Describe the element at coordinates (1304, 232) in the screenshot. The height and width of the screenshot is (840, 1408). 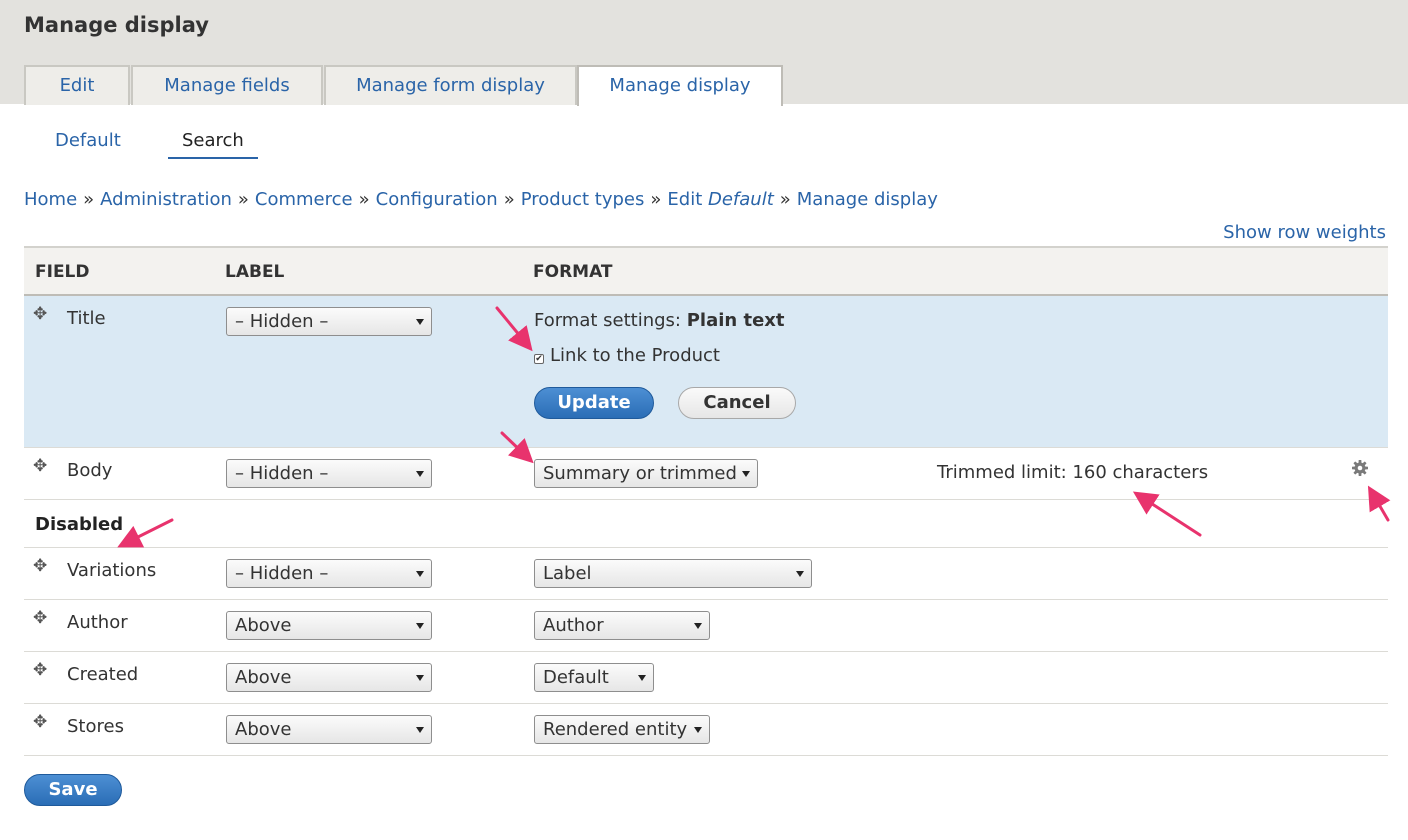
I see `show-row-weights-link: Show row weights` at that location.